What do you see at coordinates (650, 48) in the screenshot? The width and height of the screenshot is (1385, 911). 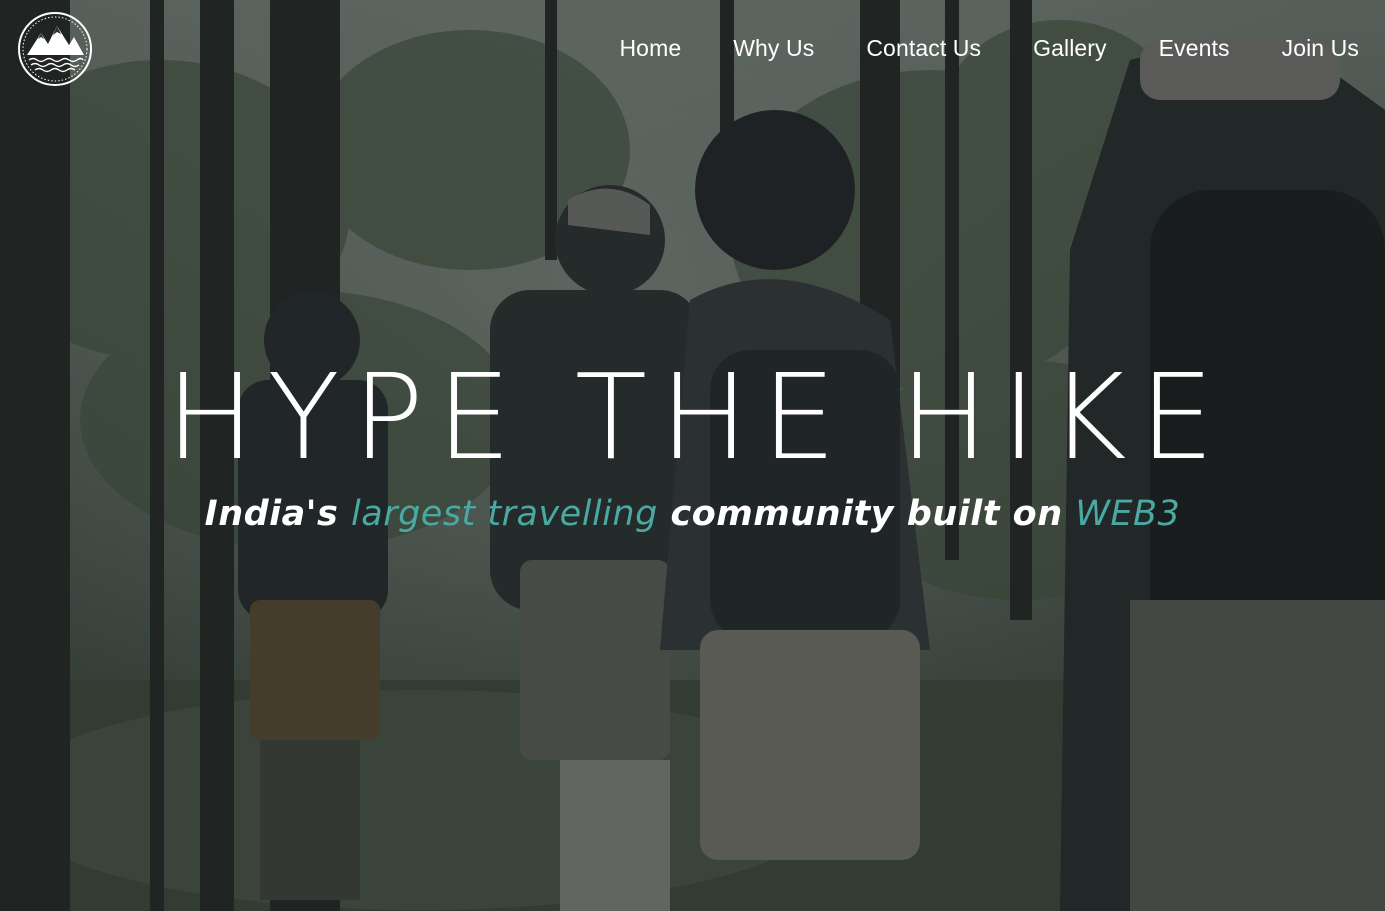 I see `nav-link-home: Home` at bounding box center [650, 48].